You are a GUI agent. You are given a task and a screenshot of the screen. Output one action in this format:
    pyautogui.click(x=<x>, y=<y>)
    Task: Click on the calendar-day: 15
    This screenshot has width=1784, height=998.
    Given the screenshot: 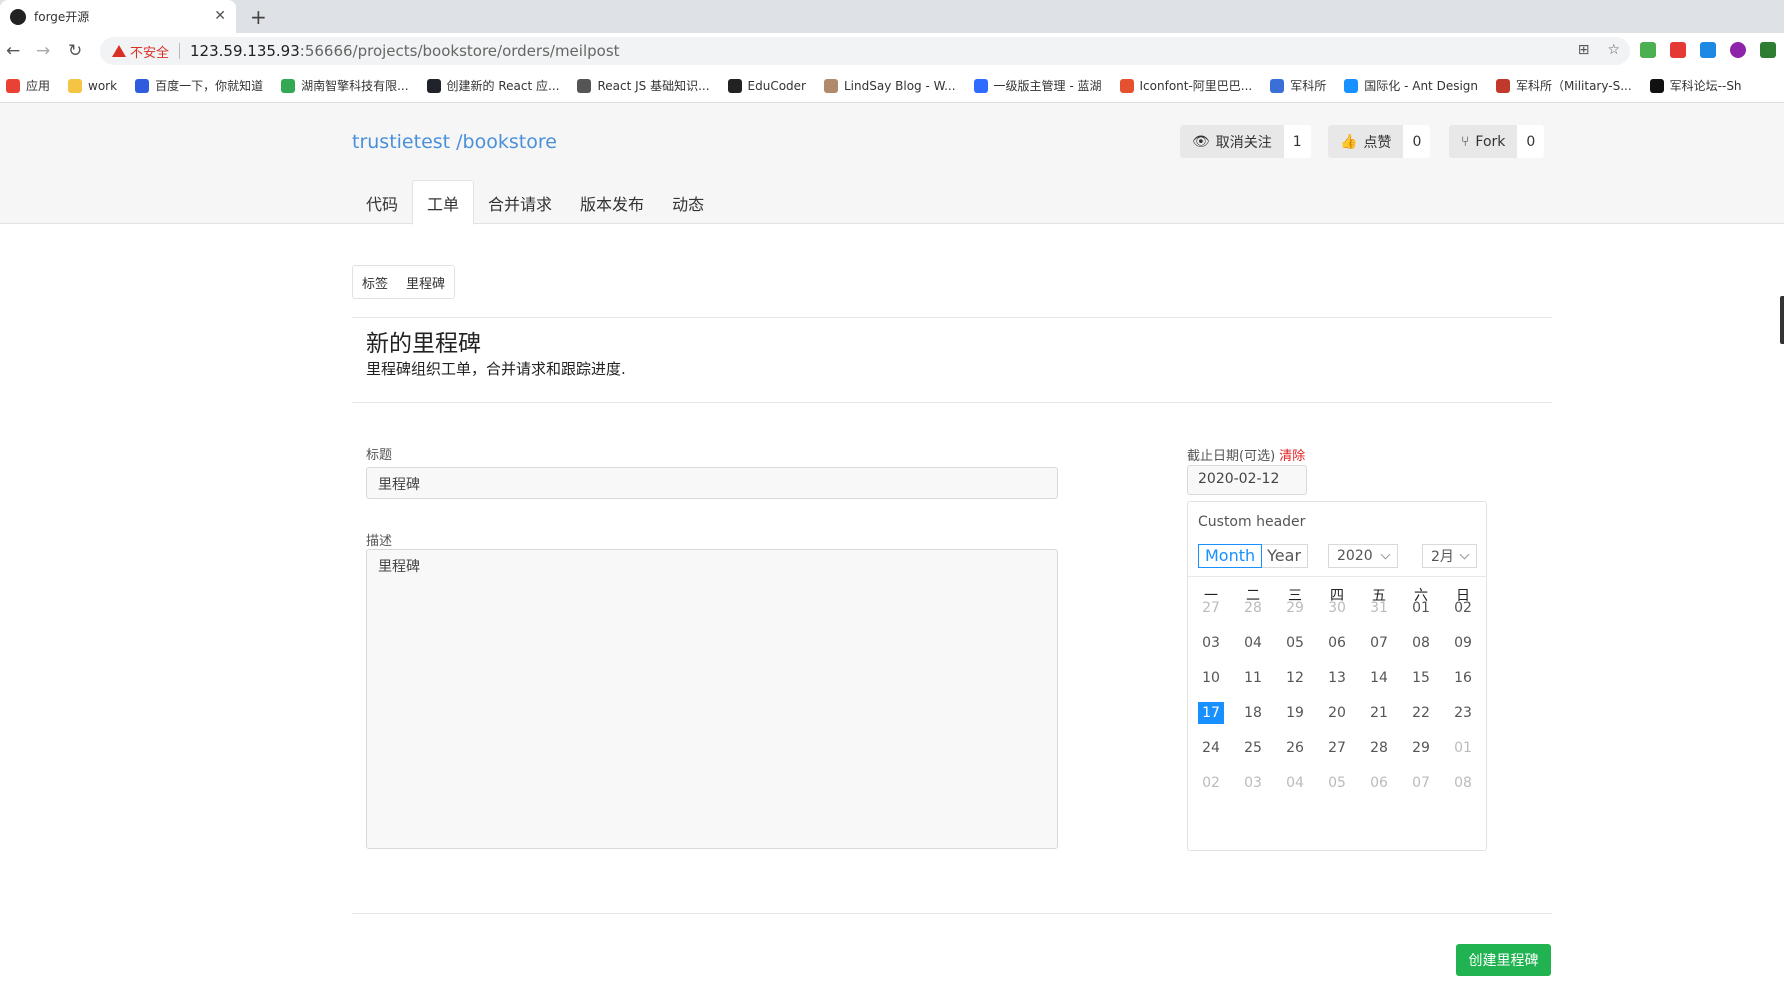 What is the action you would take?
    pyautogui.click(x=1421, y=678)
    